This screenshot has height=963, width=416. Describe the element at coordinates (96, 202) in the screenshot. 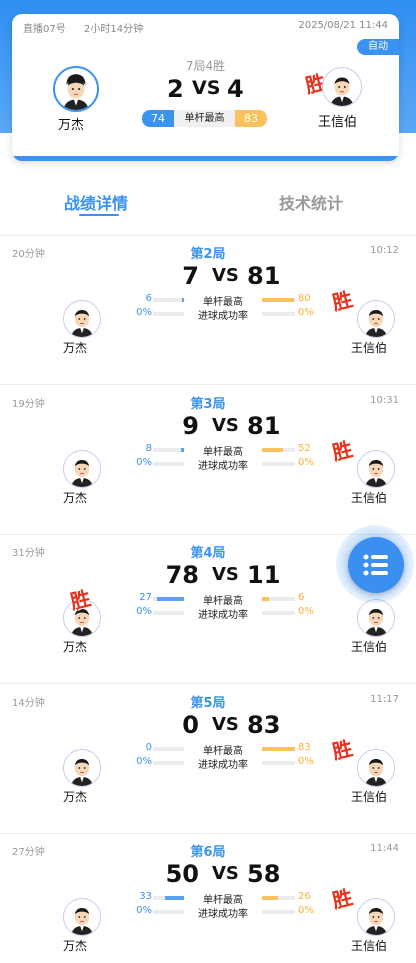

I see `tab-match-details: 战绩详情` at that location.